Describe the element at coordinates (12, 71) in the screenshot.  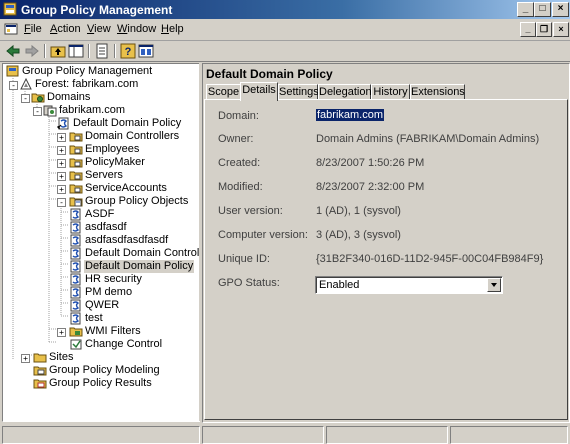
I see `gpmc-icon` at that location.